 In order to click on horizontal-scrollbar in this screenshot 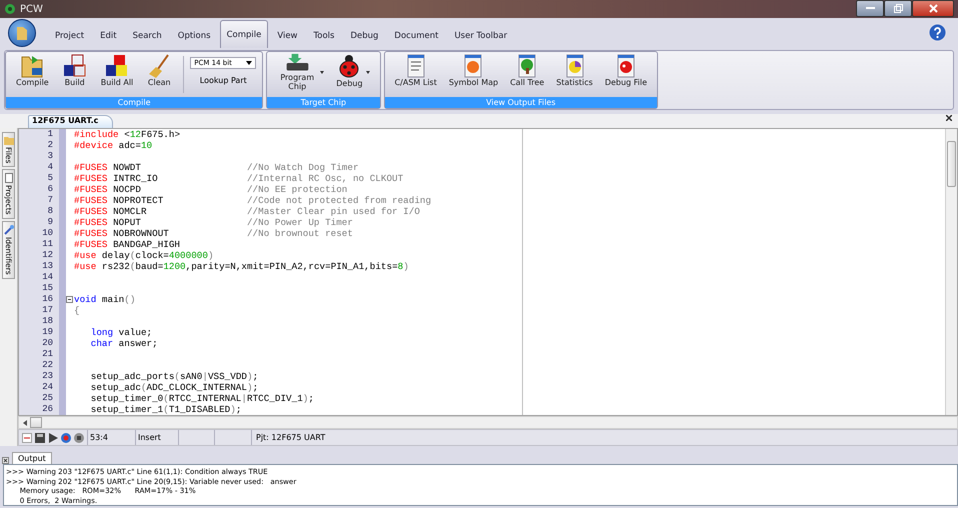, I will do `click(488, 422)`.